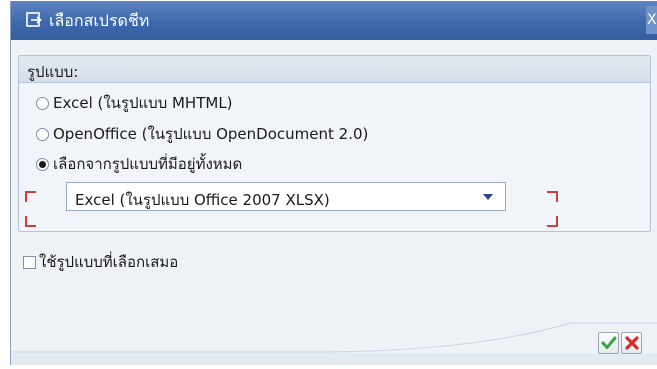  Describe the element at coordinates (488, 197) in the screenshot. I see `dropdown-arrow-icon` at that location.